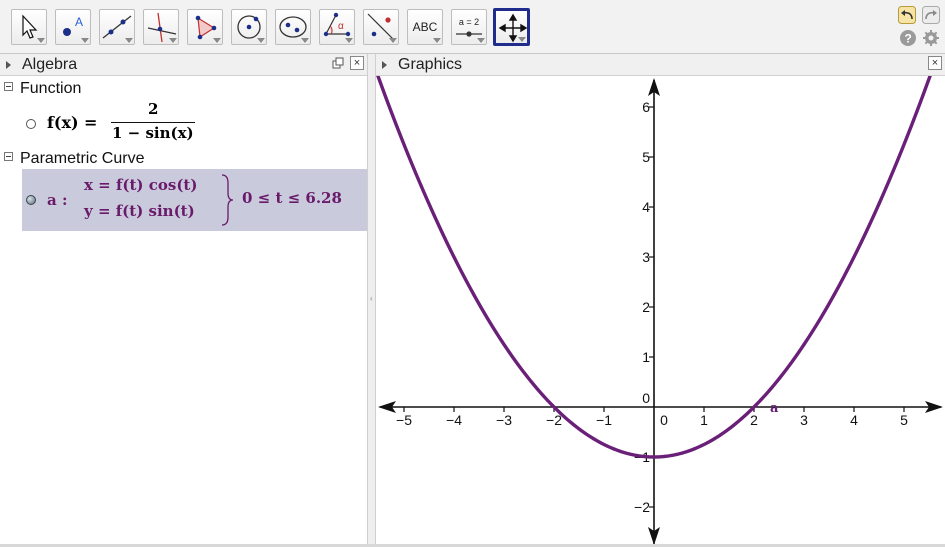  I want to click on curve-name: a :, so click(57, 200).